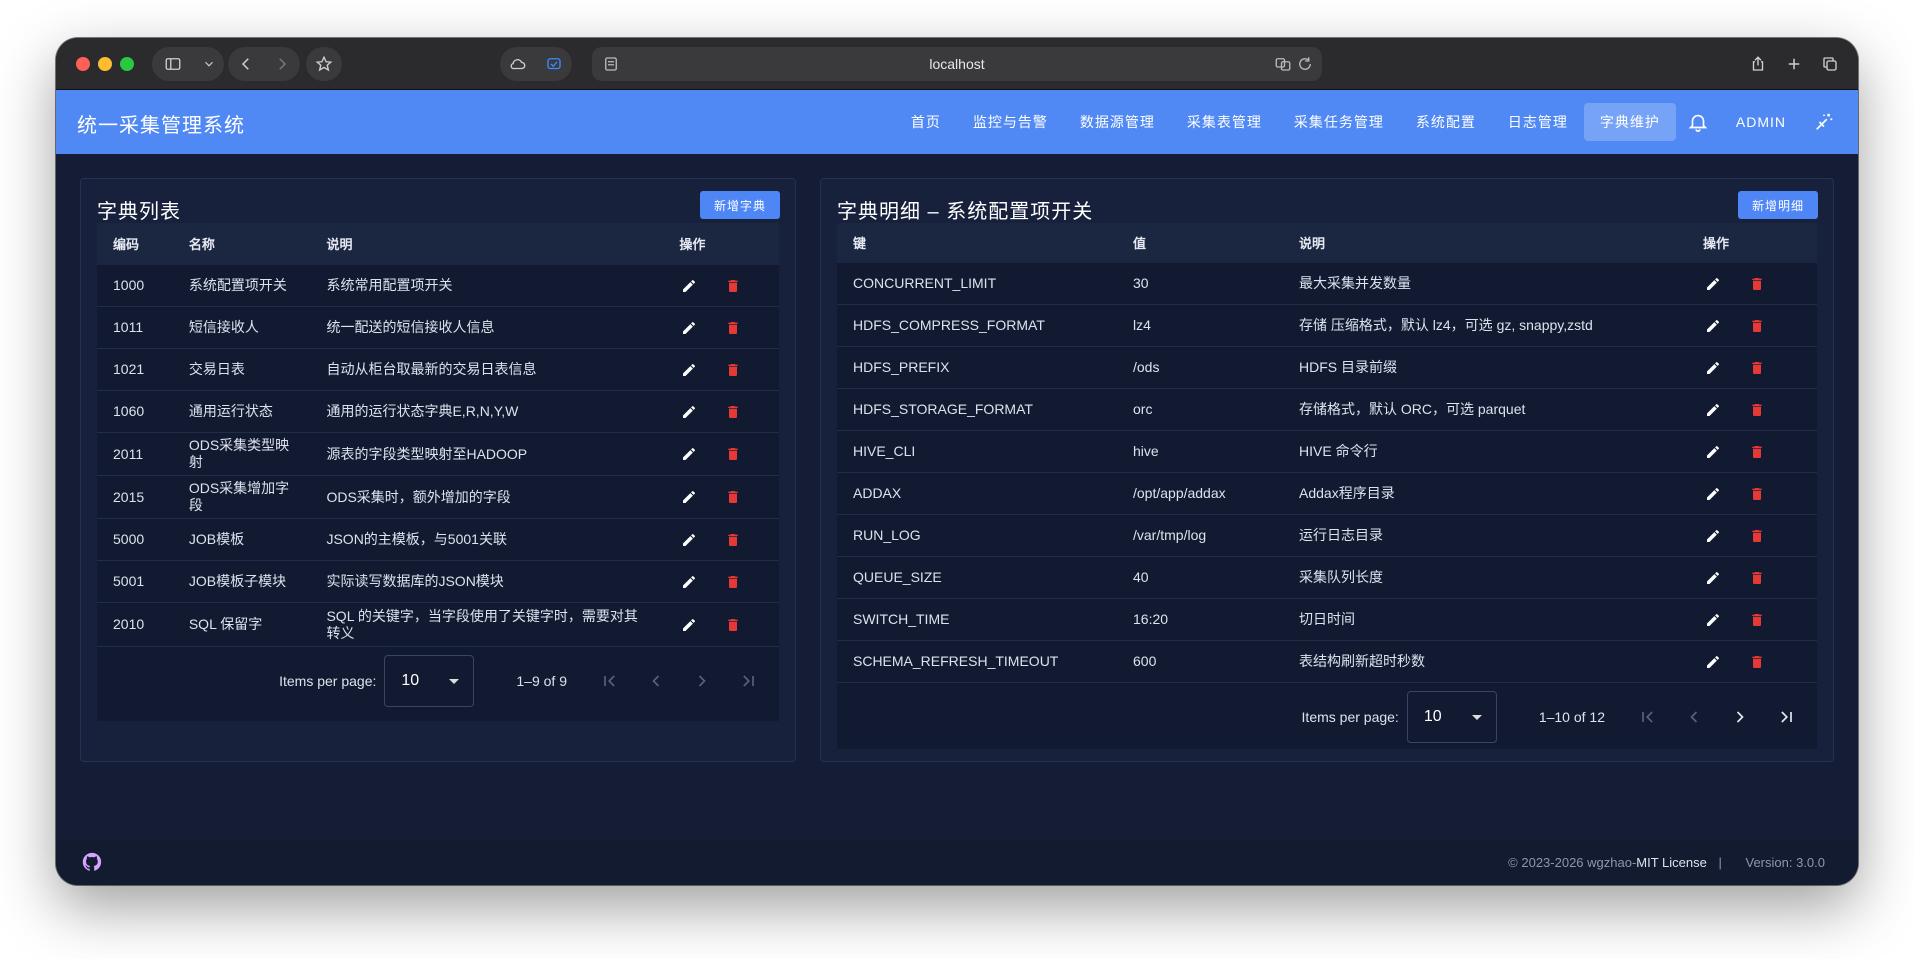 The width and height of the screenshot is (1914, 959). I want to click on chevron-down-icon, so click(209, 64).